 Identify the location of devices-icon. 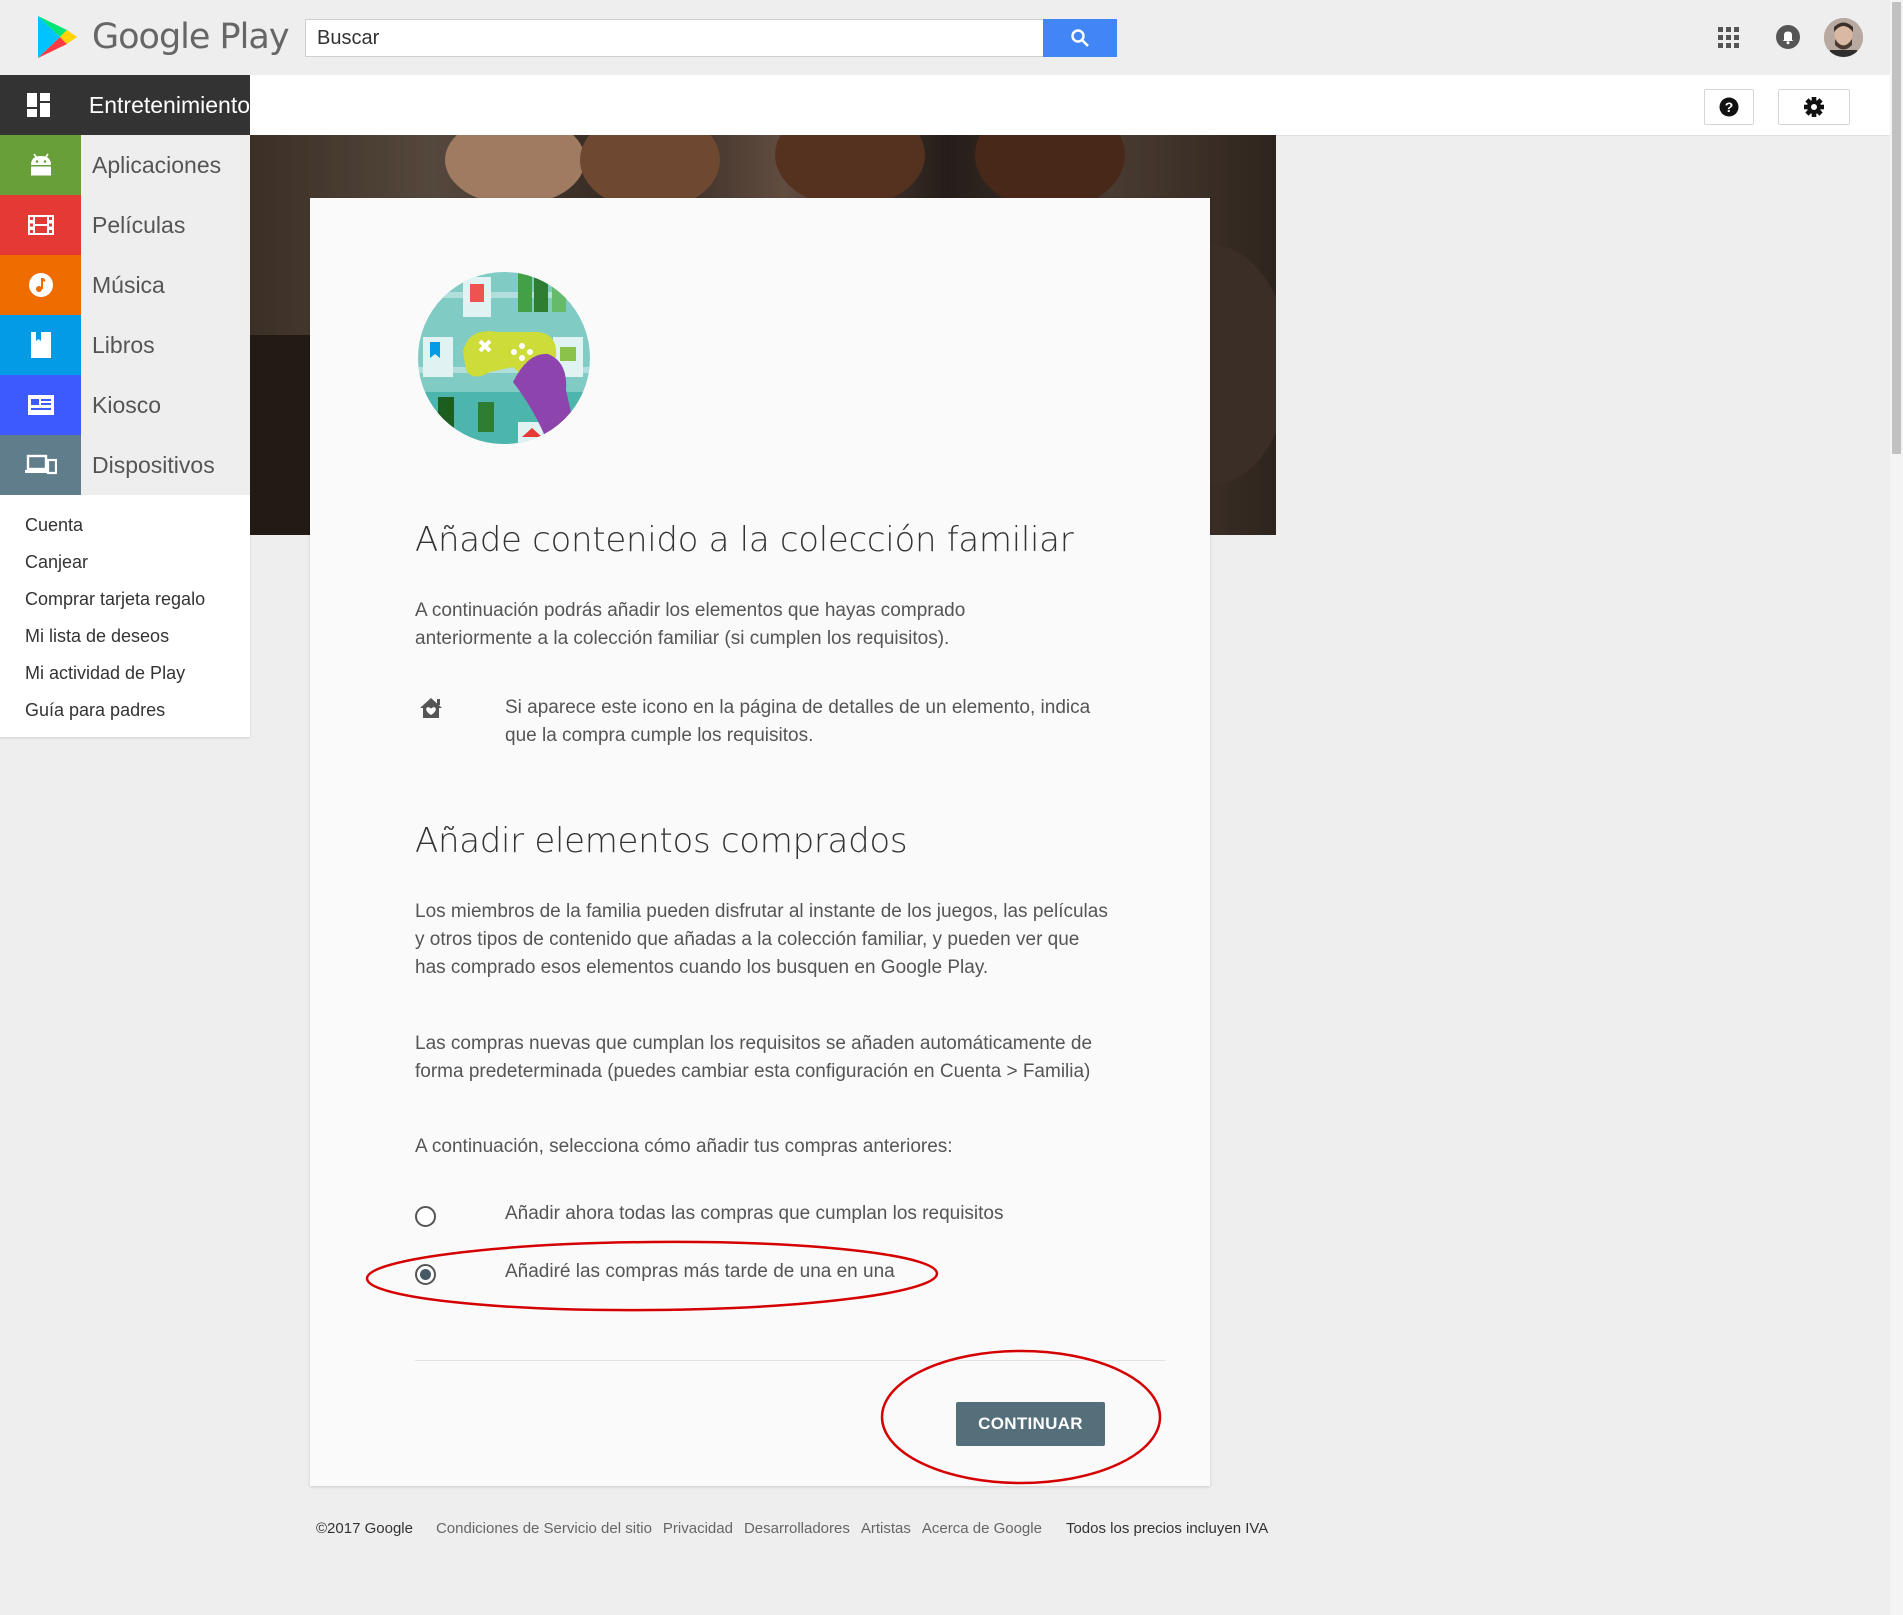
(40, 464).